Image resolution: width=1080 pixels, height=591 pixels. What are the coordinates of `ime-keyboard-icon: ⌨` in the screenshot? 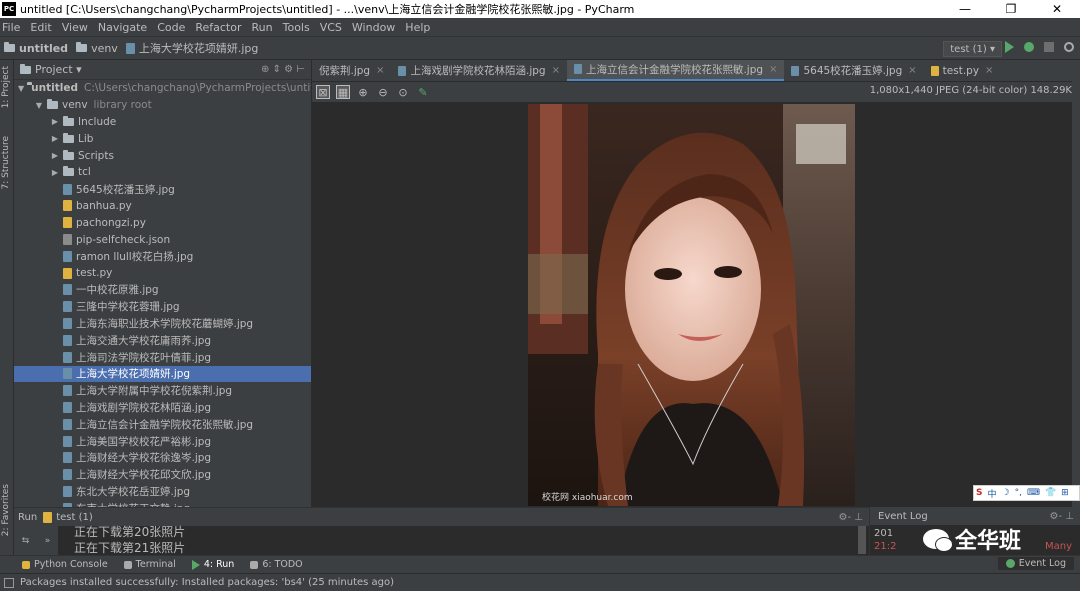 It's located at (1033, 493).